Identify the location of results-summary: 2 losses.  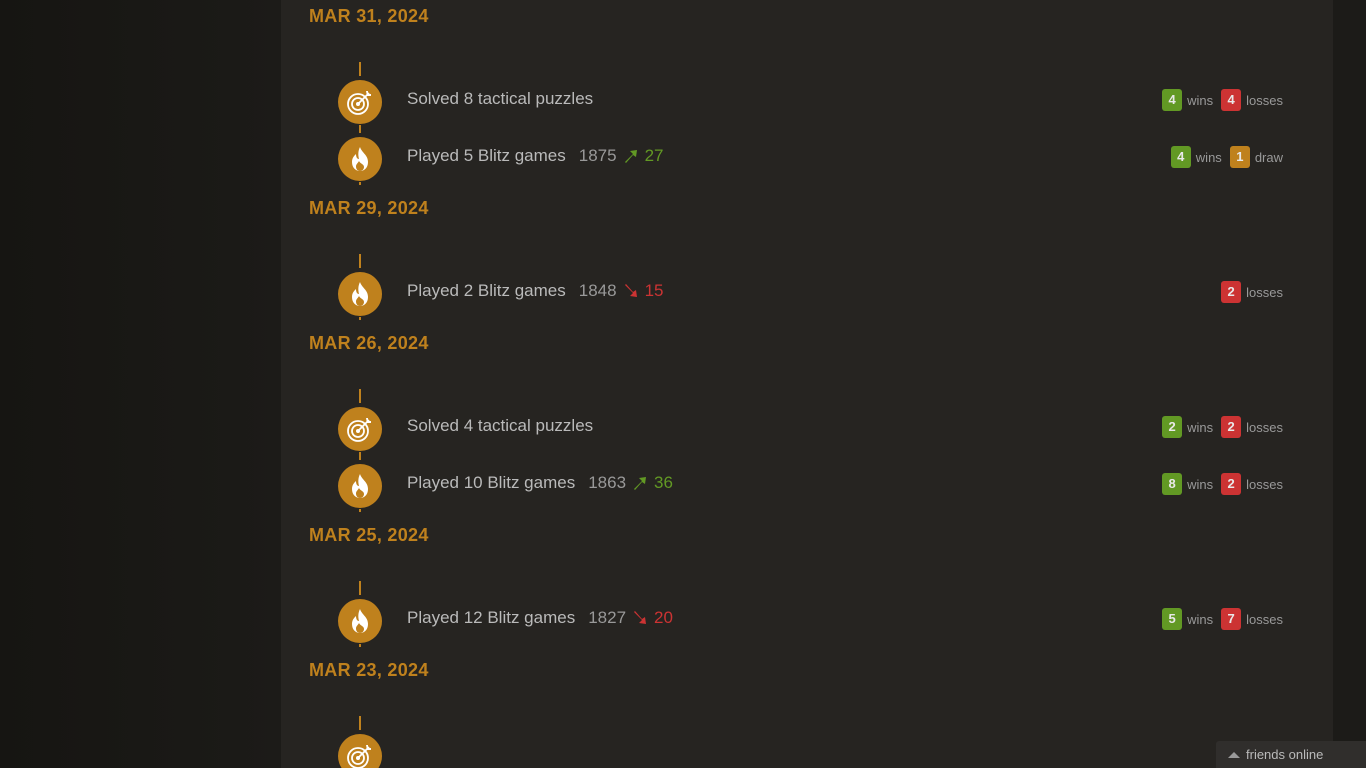
(1252, 292).